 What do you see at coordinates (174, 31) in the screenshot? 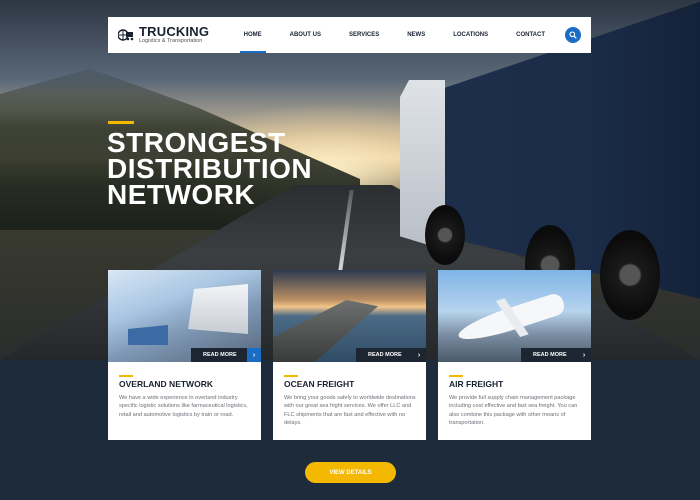
I see `brand-title: TRUCKING` at bounding box center [174, 31].